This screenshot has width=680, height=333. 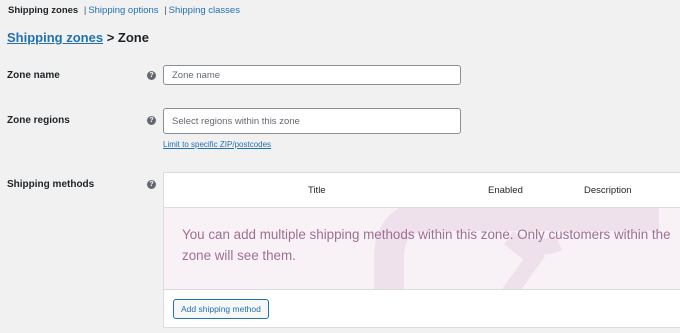 I want to click on table-footer: Add shipping method, so click(x=422, y=308).